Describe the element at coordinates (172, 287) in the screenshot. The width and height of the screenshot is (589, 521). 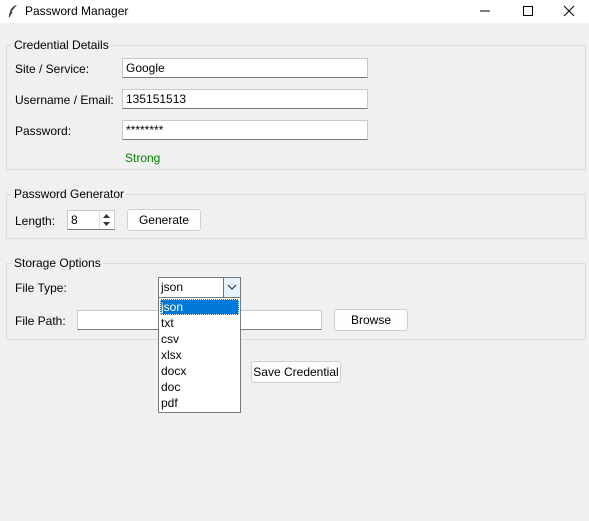
I see `file-type-value: json` at that location.